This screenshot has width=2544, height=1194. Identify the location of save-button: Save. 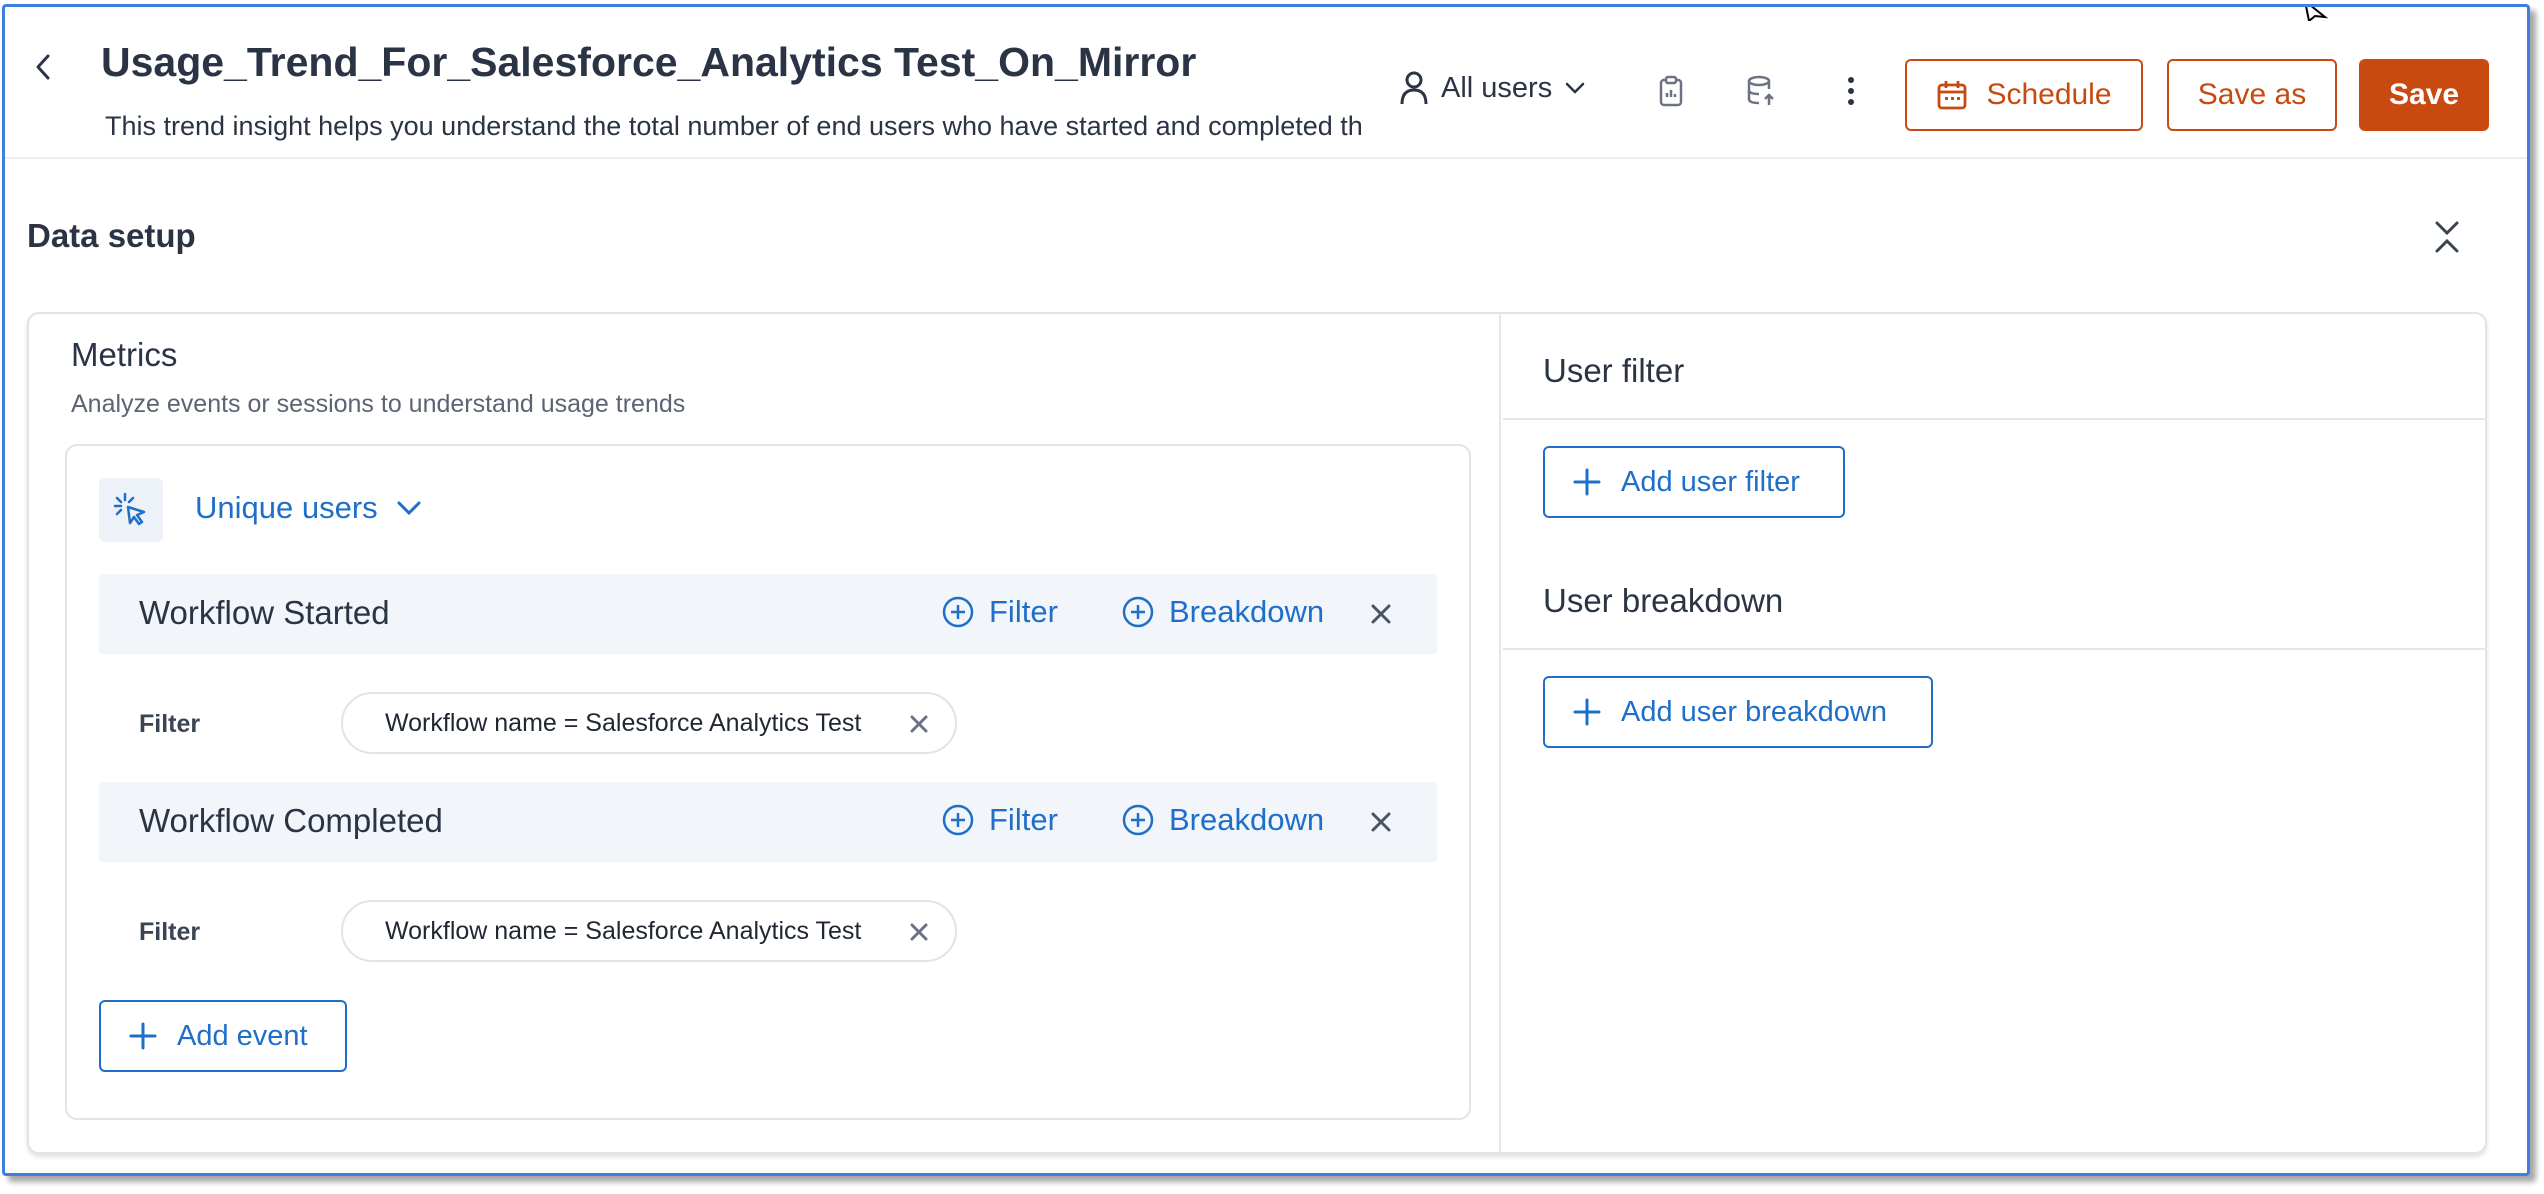
(2424, 95).